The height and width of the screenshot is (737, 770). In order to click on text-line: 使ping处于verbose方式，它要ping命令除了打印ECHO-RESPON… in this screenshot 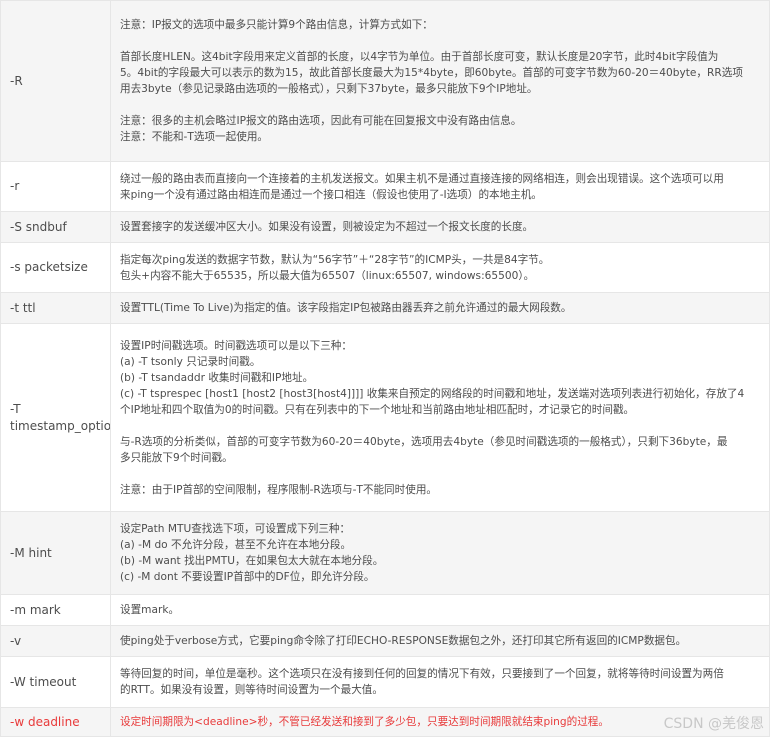, I will do `click(403, 641)`.